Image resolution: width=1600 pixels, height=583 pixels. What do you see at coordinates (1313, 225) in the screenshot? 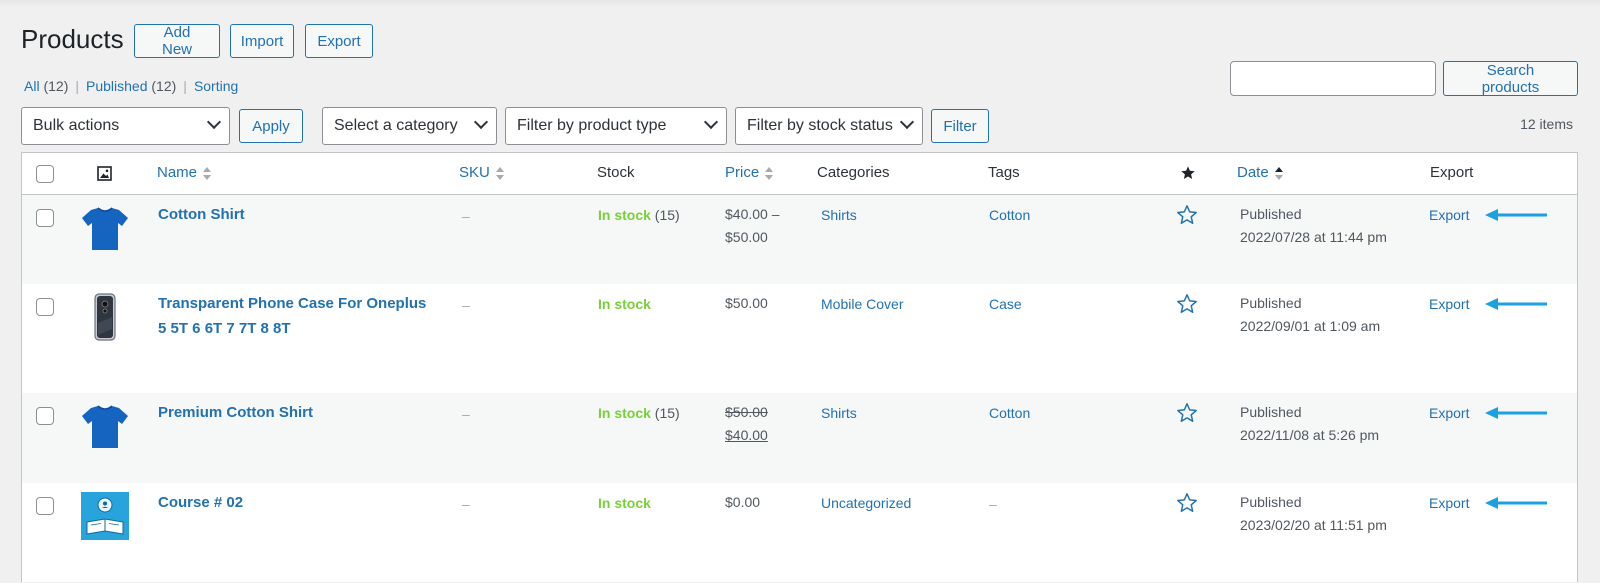
I see `publish-date: Published 2022/07/28 at 11:44 pm` at bounding box center [1313, 225].